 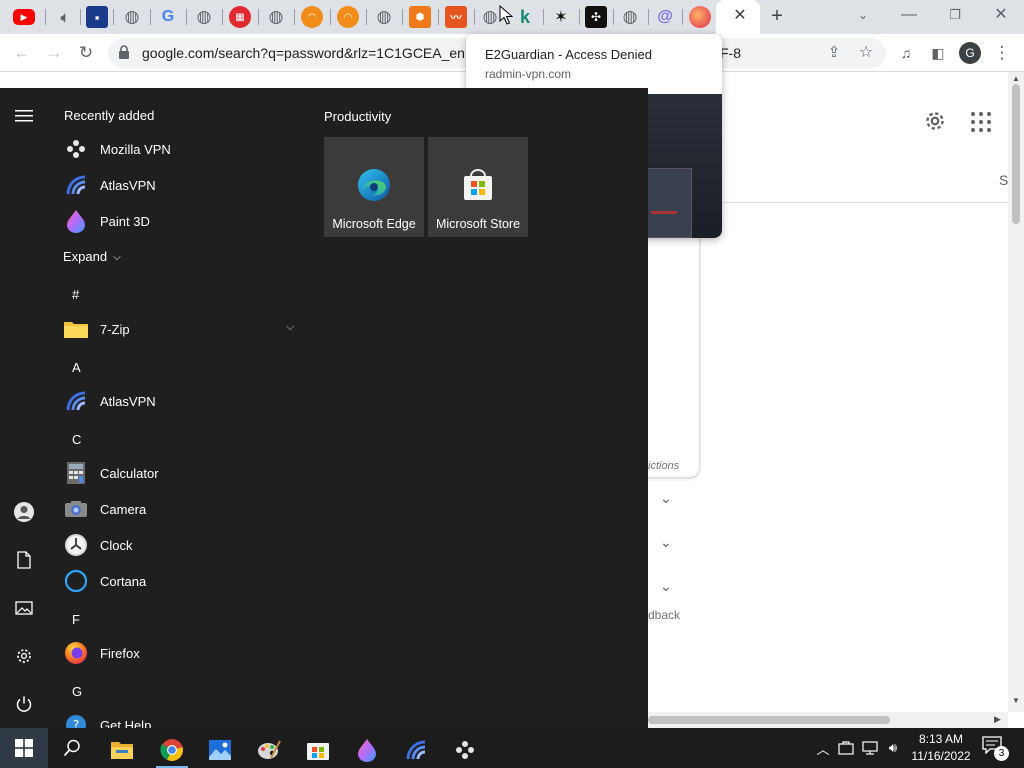 What do you see at coordinates (357, 116) in the screenshot?
I see `tiles-group-heading: Productivity` at bounding box center [357, 116].